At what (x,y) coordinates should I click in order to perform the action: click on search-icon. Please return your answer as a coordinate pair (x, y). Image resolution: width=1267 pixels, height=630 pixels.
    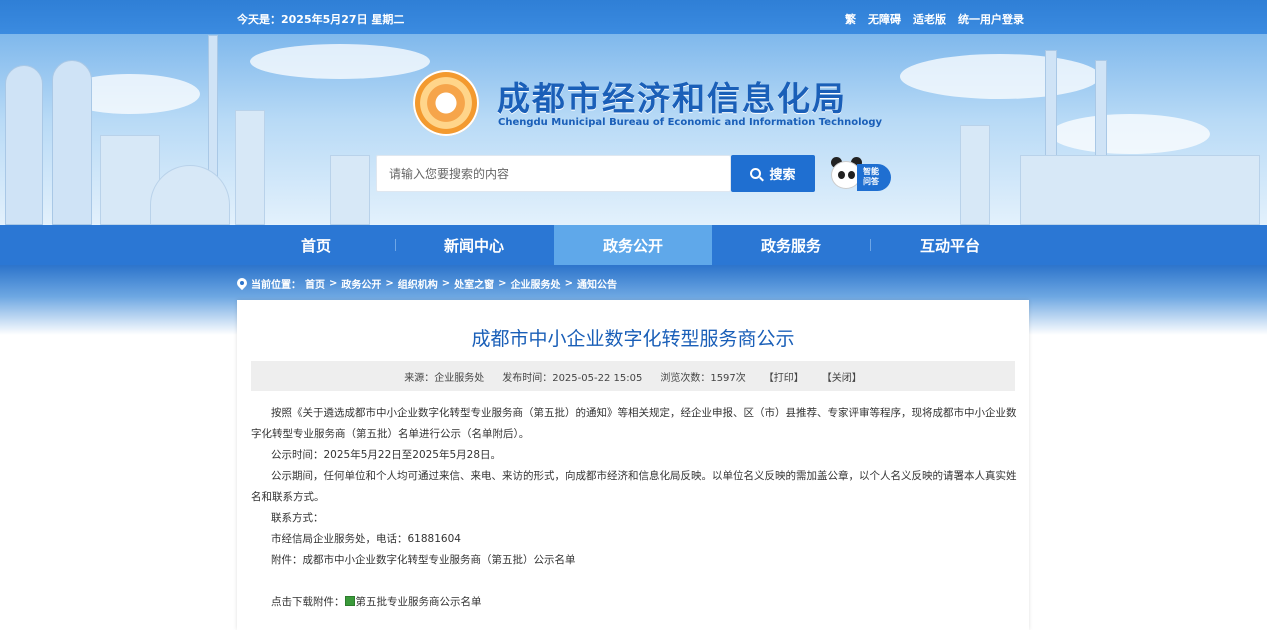
    Looking at the image, I should click on (756, 173).